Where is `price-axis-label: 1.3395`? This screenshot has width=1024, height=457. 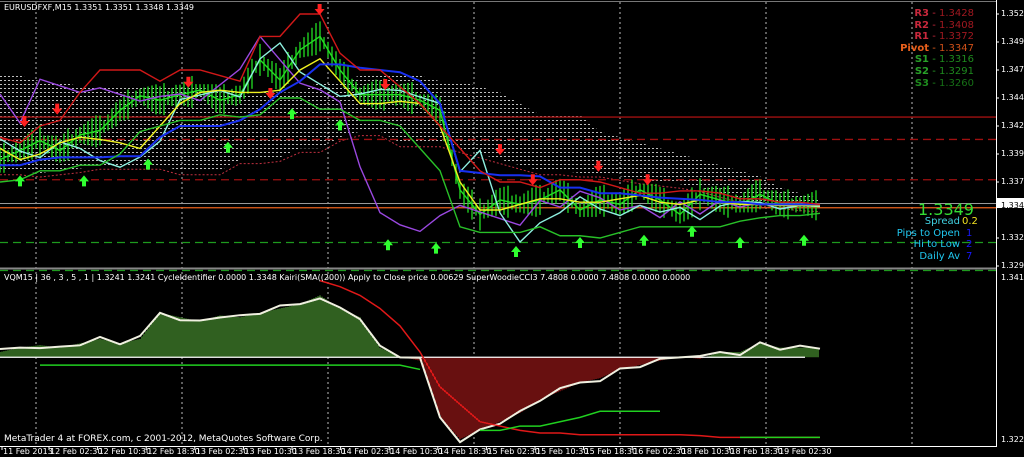 price-axis-label: 1.3395 is located at coordinates (1012, 153).